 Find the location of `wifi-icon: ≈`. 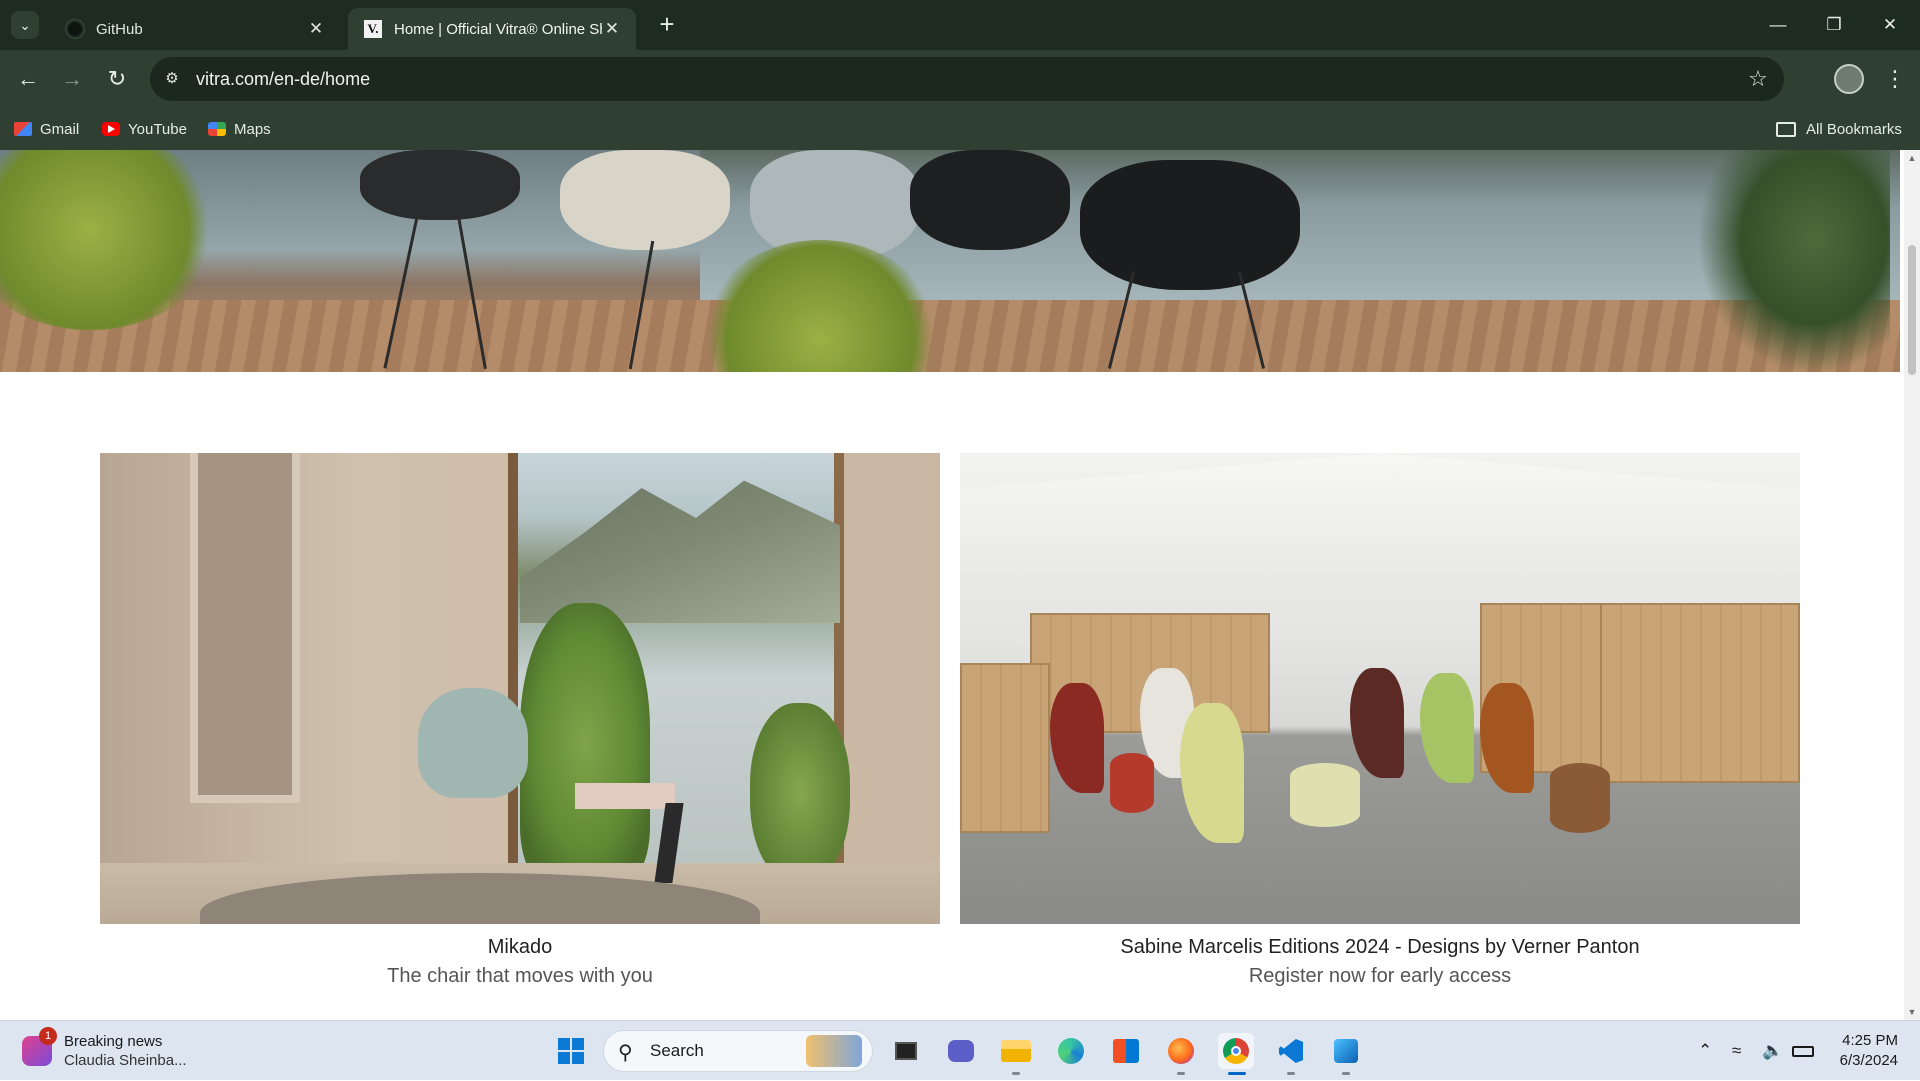

wifi-icon: ≈ is located at coordinates (1736, 1051).